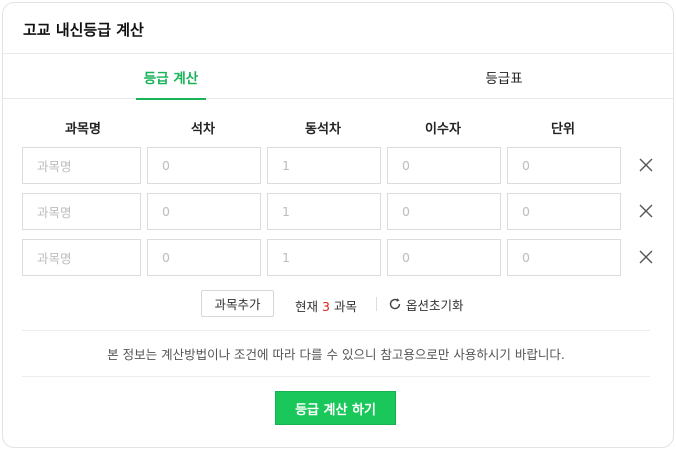  Describe the element at coordinates (338, 77) in the screenshot. I see `tab-bar: 등급 계산 등급표` at that location.